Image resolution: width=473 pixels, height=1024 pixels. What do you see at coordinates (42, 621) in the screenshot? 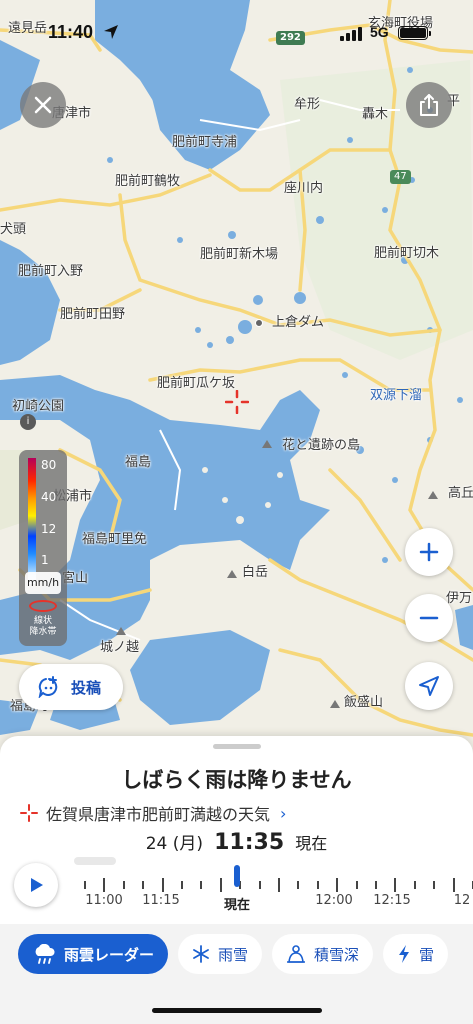
I see `legend-band-label-line: 線状` at bounding box center [42, 621].